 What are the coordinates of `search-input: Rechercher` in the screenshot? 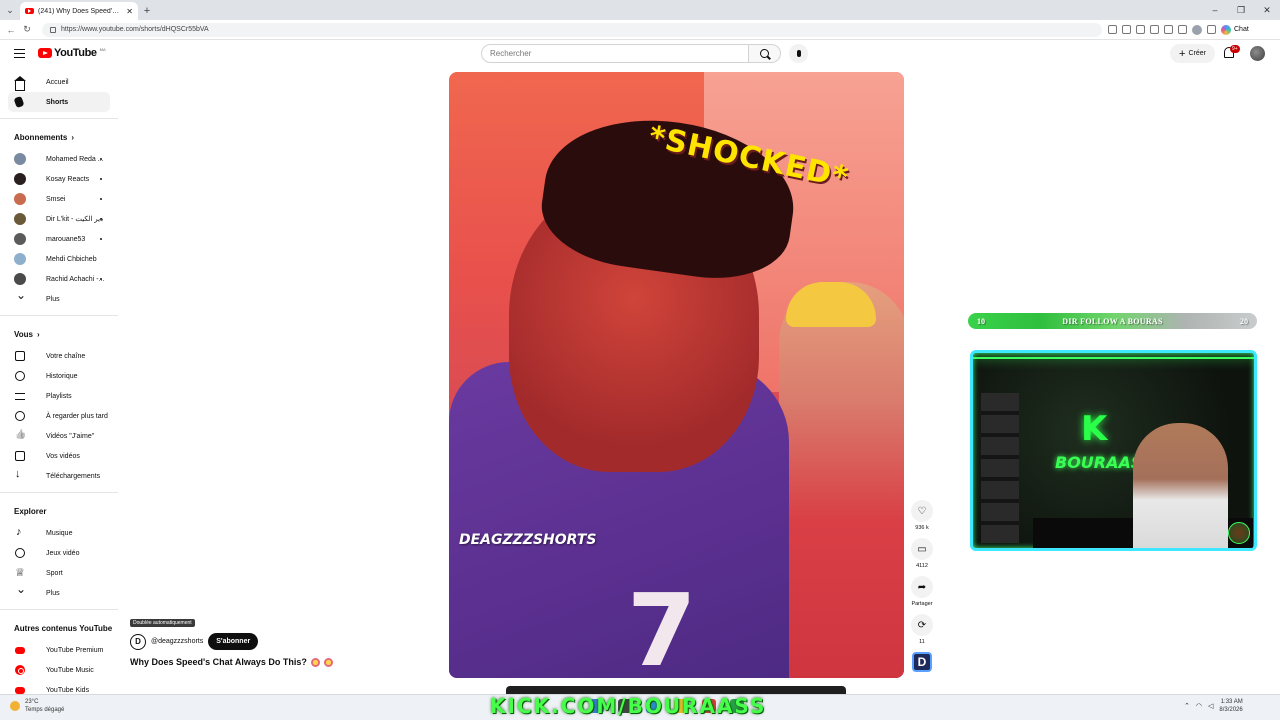 It's located at (615, 53).